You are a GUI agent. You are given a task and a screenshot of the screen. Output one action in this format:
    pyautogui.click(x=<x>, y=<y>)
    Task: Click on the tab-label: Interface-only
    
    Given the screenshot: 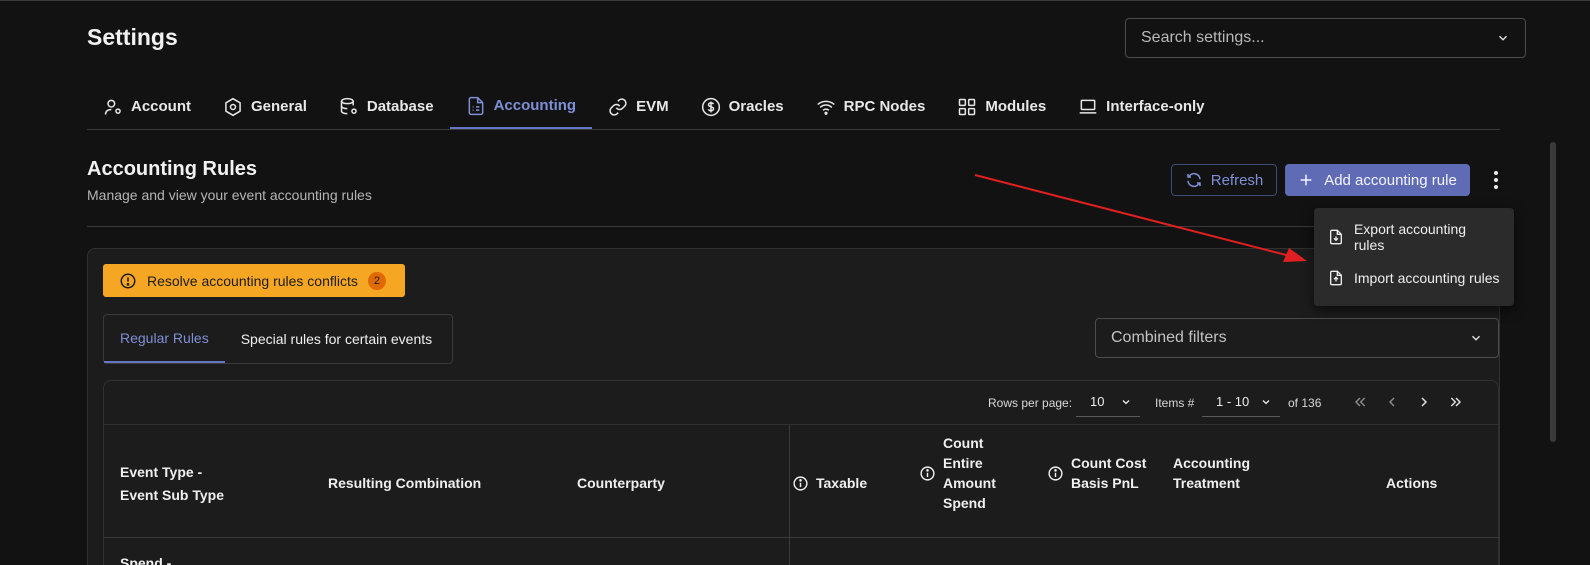 What is the action you would take?
    pyautogui.click(x=1155, y=106)
    